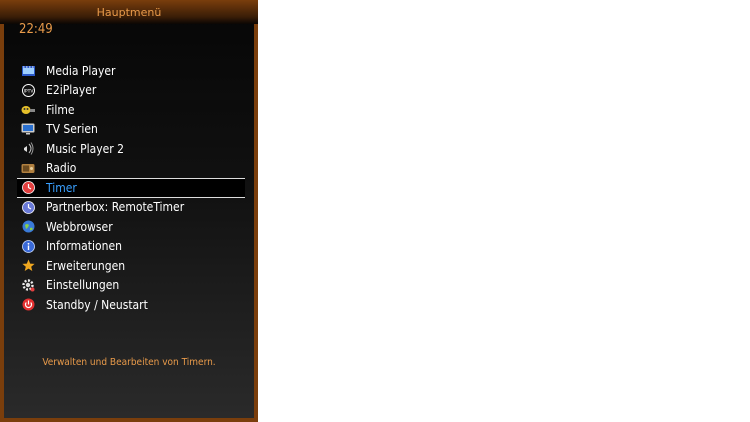 The height and width of the screenshot is (422, 750). What do you see at coordinates (28, 129) in the screenshot?
I see `tv-icon` at bounding box center [28, 129].